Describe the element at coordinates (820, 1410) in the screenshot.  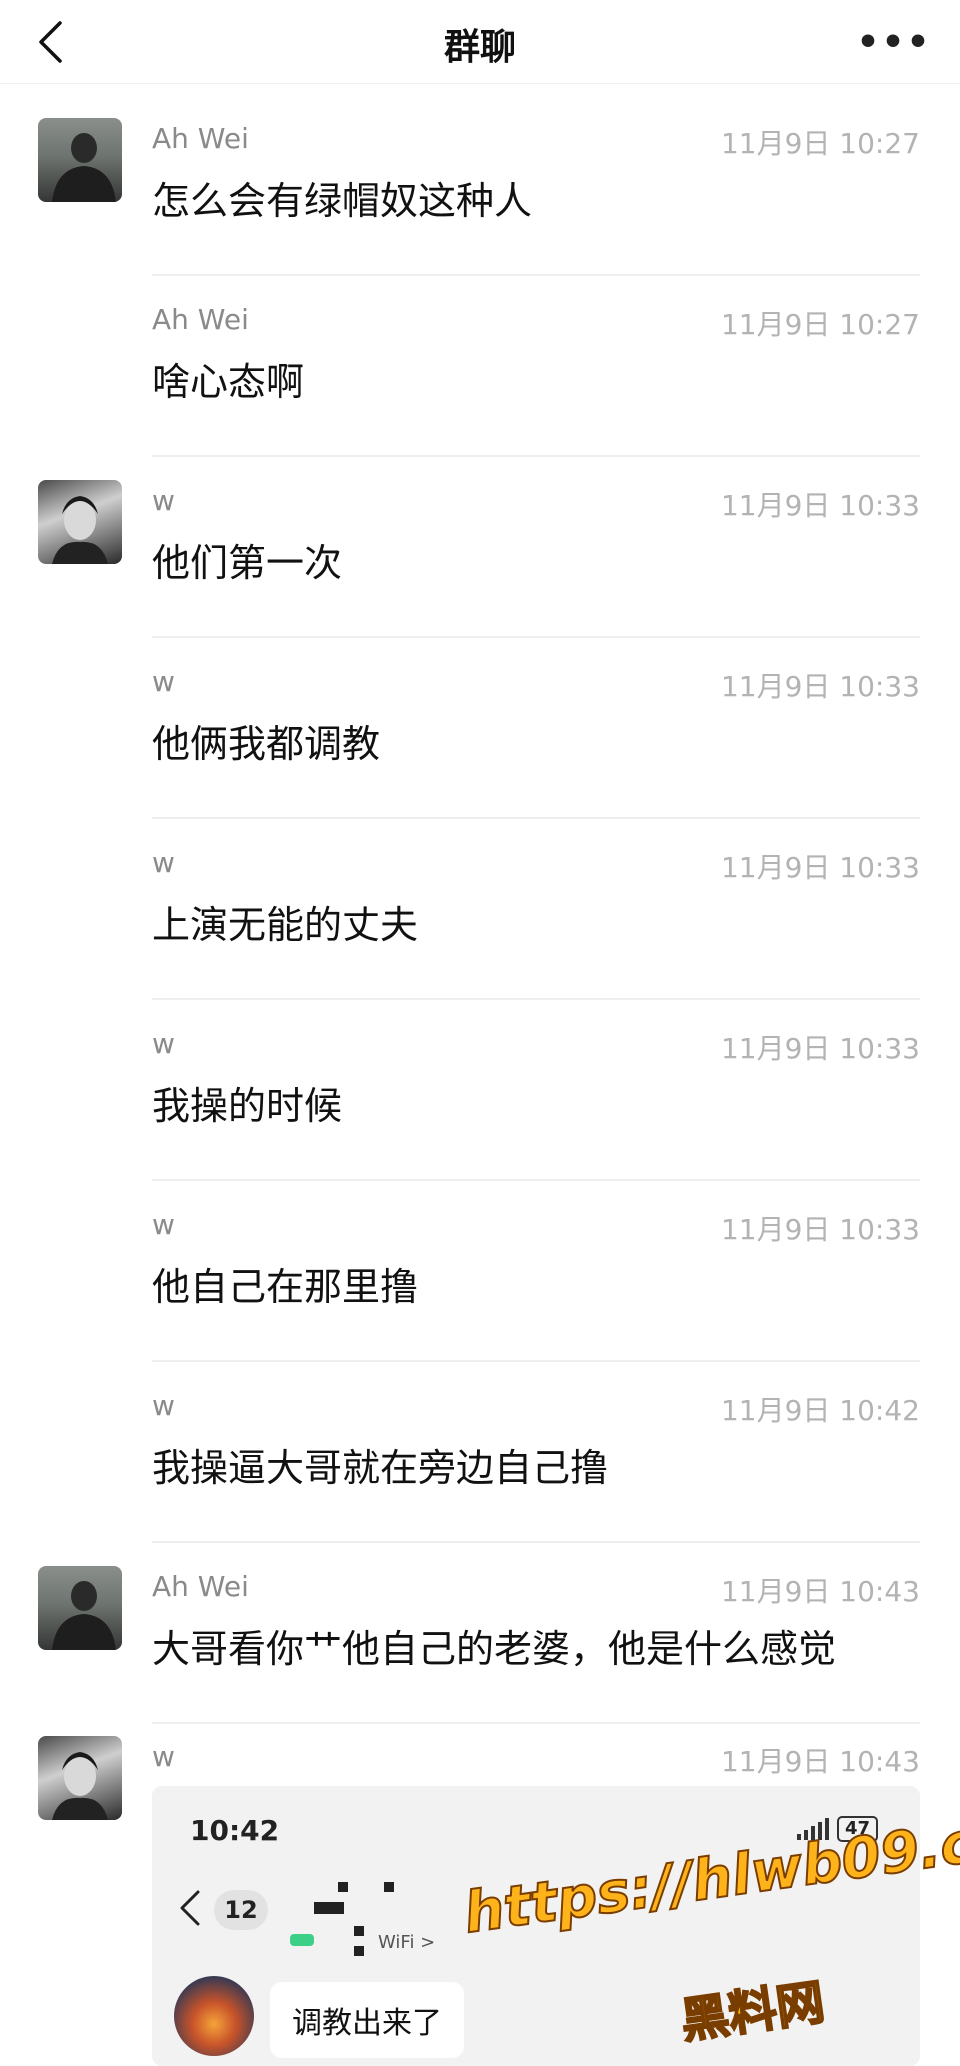
I see `message-time: 11月9日 10:42` at that location.